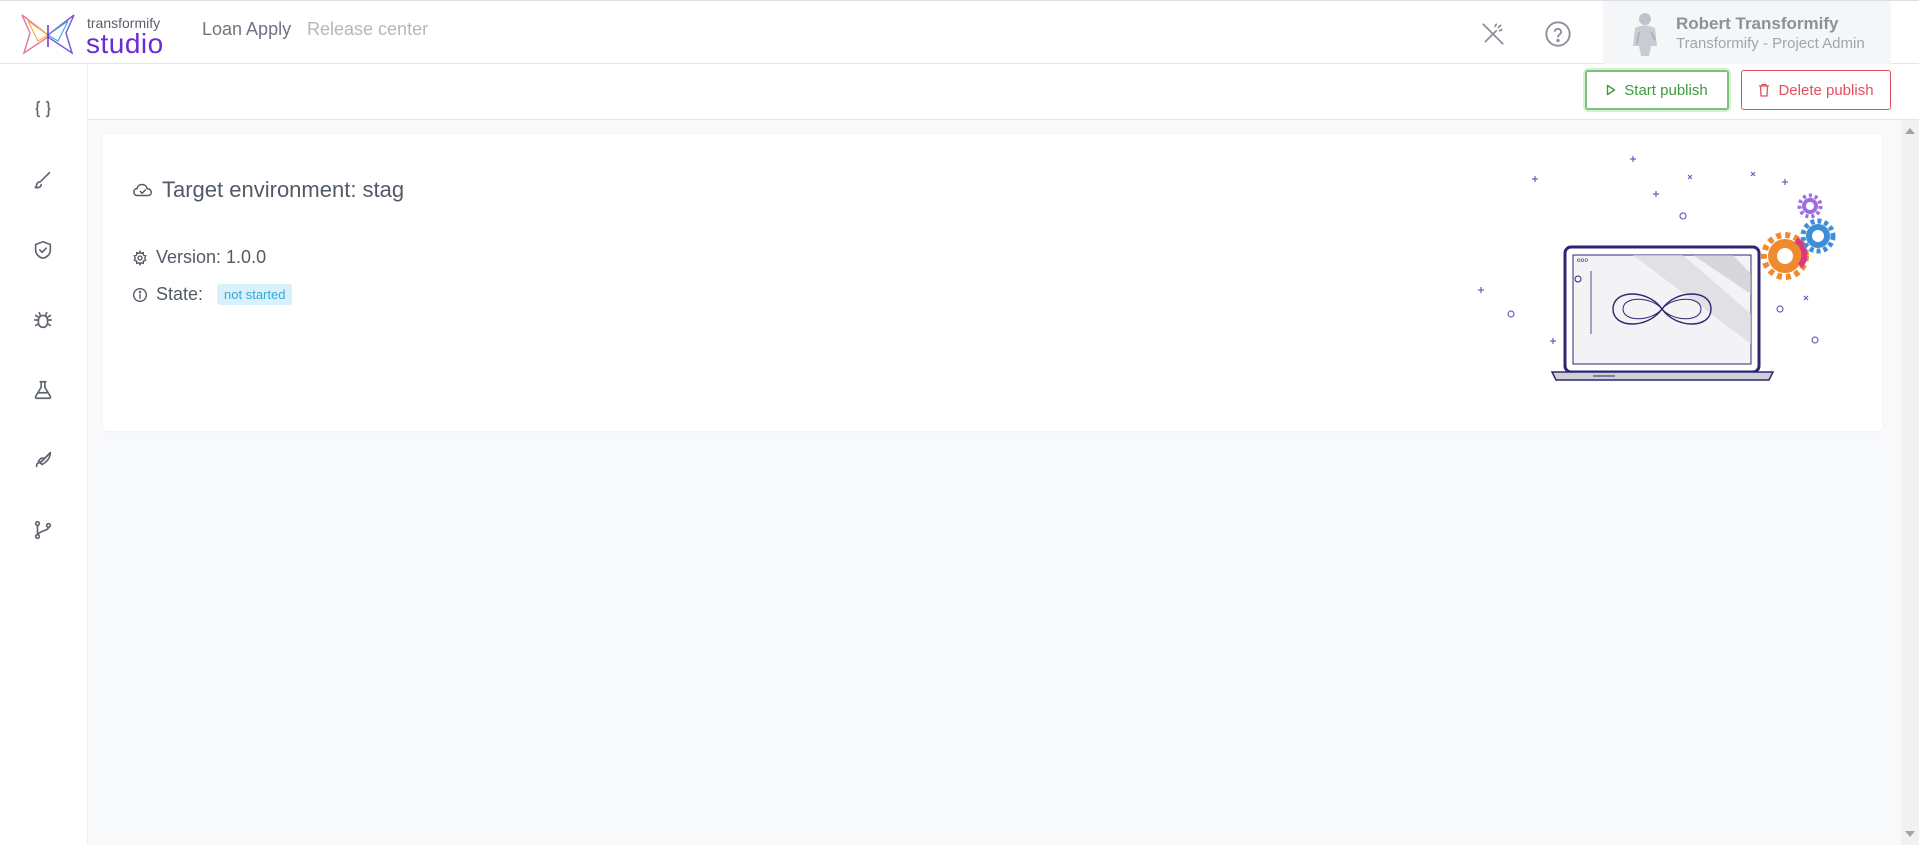 The image size is (1919, 845). Describe the element at coordinates (1493, 34) in the screenshot. I see `magic-wand-off-icon` at that location.